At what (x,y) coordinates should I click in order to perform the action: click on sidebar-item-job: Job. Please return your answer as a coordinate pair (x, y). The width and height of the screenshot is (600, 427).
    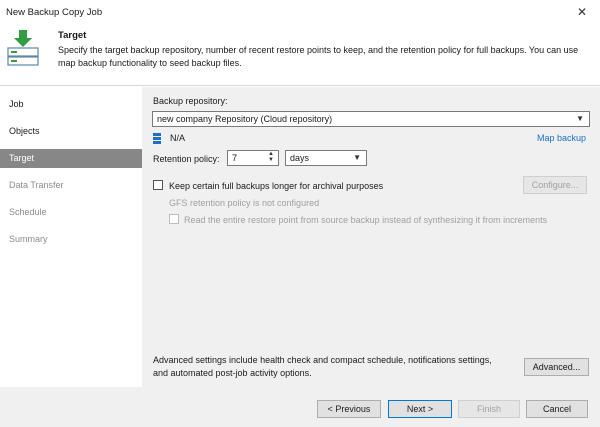
    Looking at the image, I should click on (71, 104).